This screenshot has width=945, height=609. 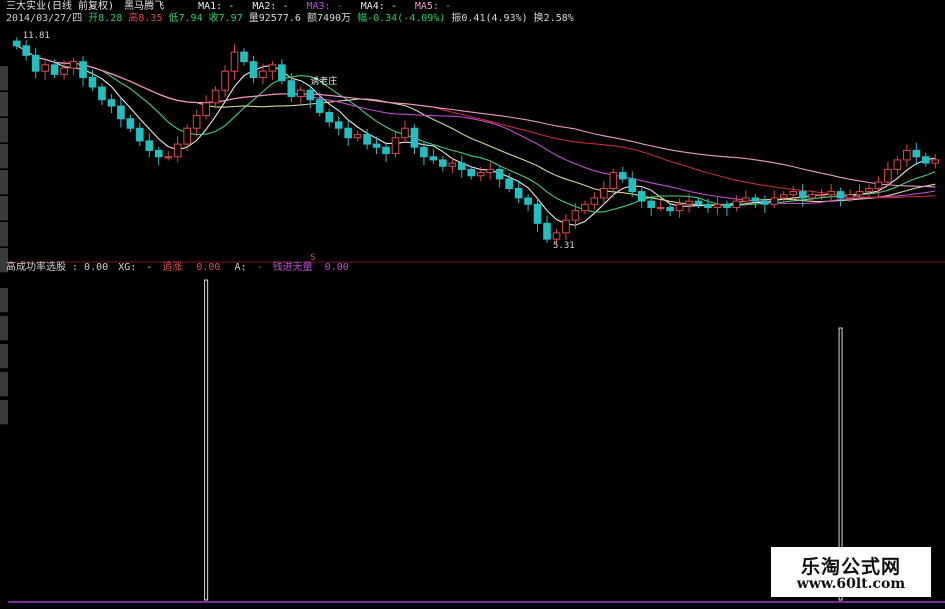 I want to click on watermark-logo: 乐淘公式网 www.60lt.com, so click(x=851, y=572).